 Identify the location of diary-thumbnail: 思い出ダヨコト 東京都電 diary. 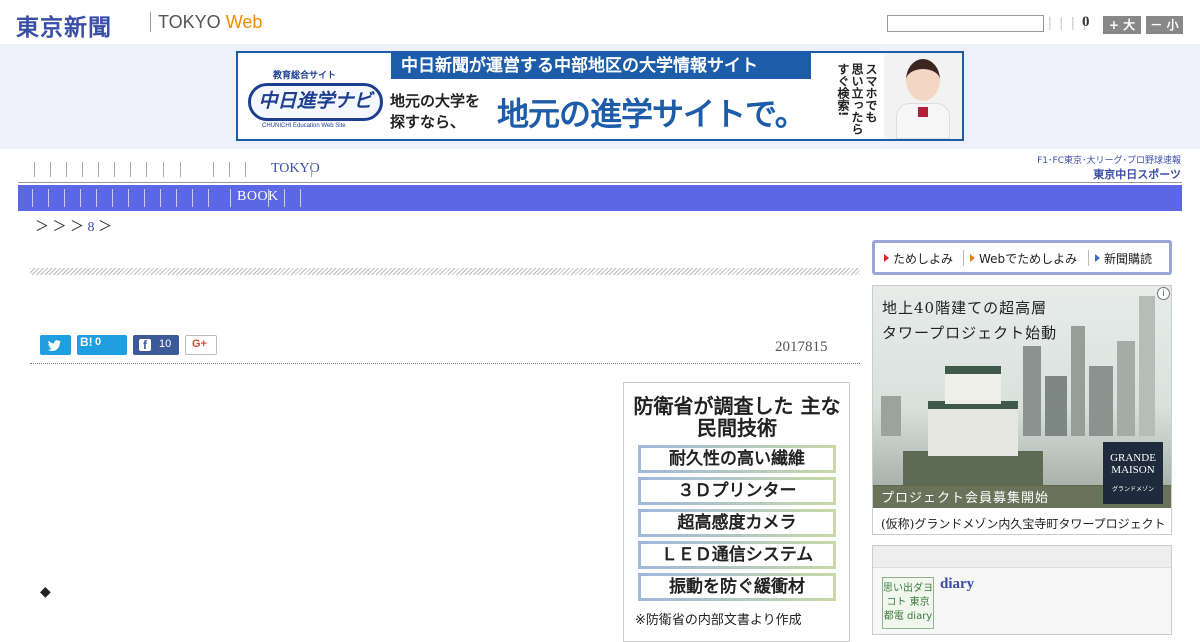
(908, 603).